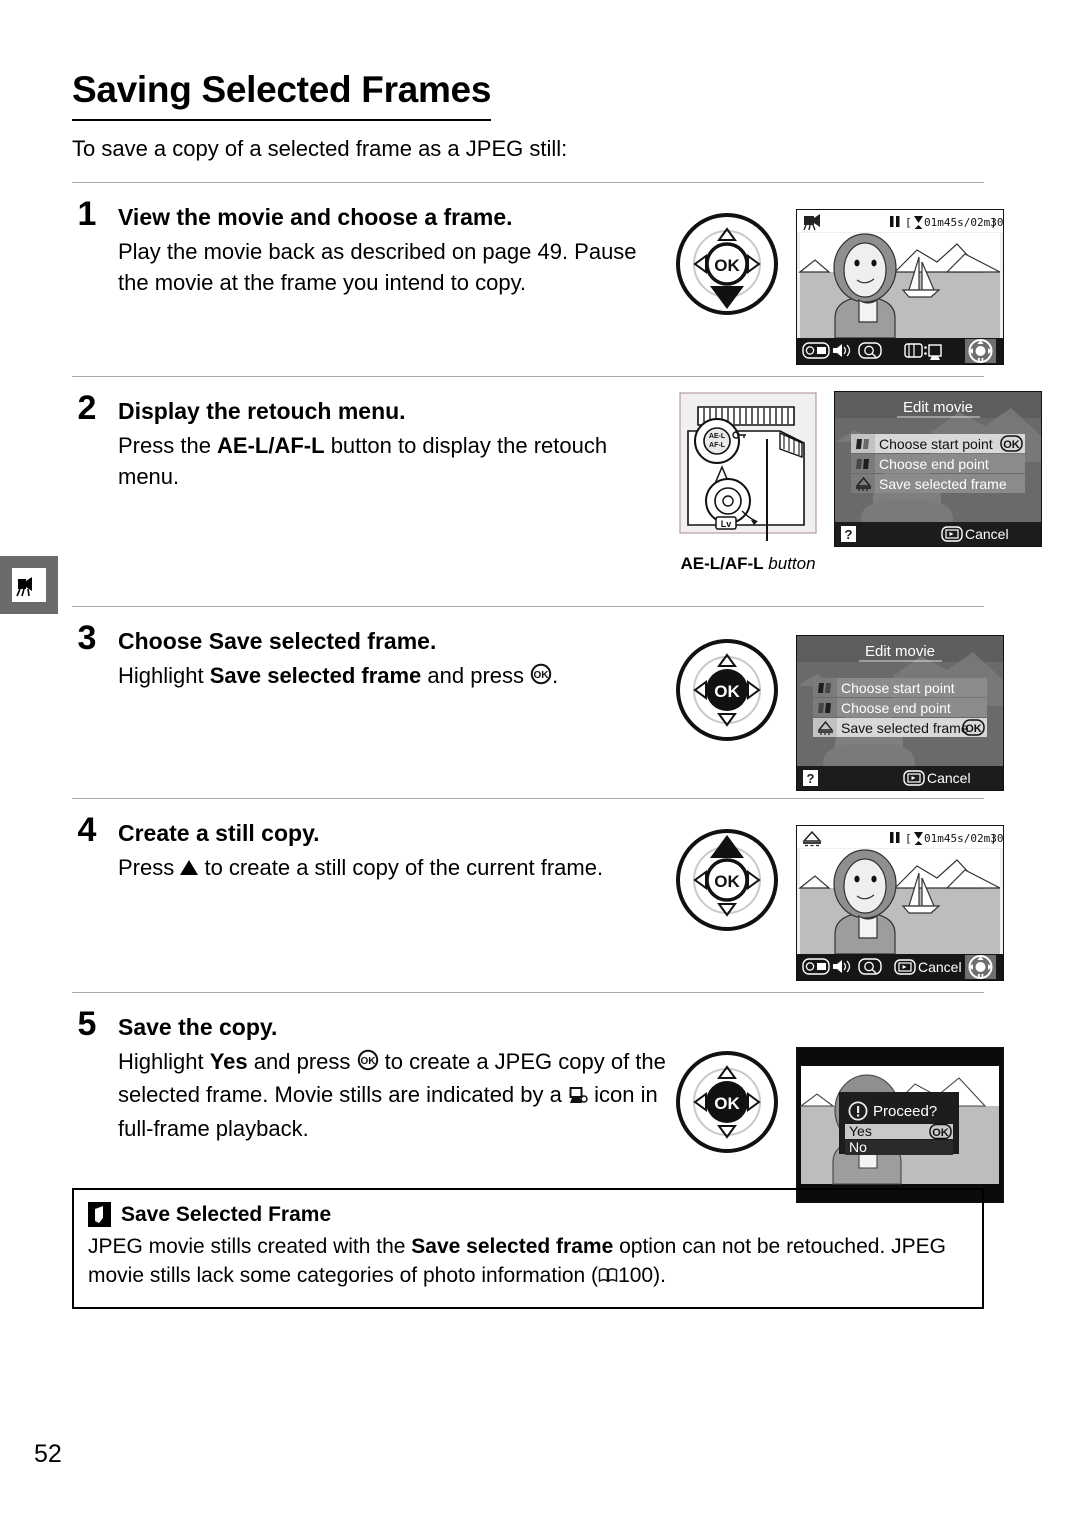  What do you see at coordinates (433, 641) in the screenshot?
I see `step-title-post: .` at bounding box center [433, 641].